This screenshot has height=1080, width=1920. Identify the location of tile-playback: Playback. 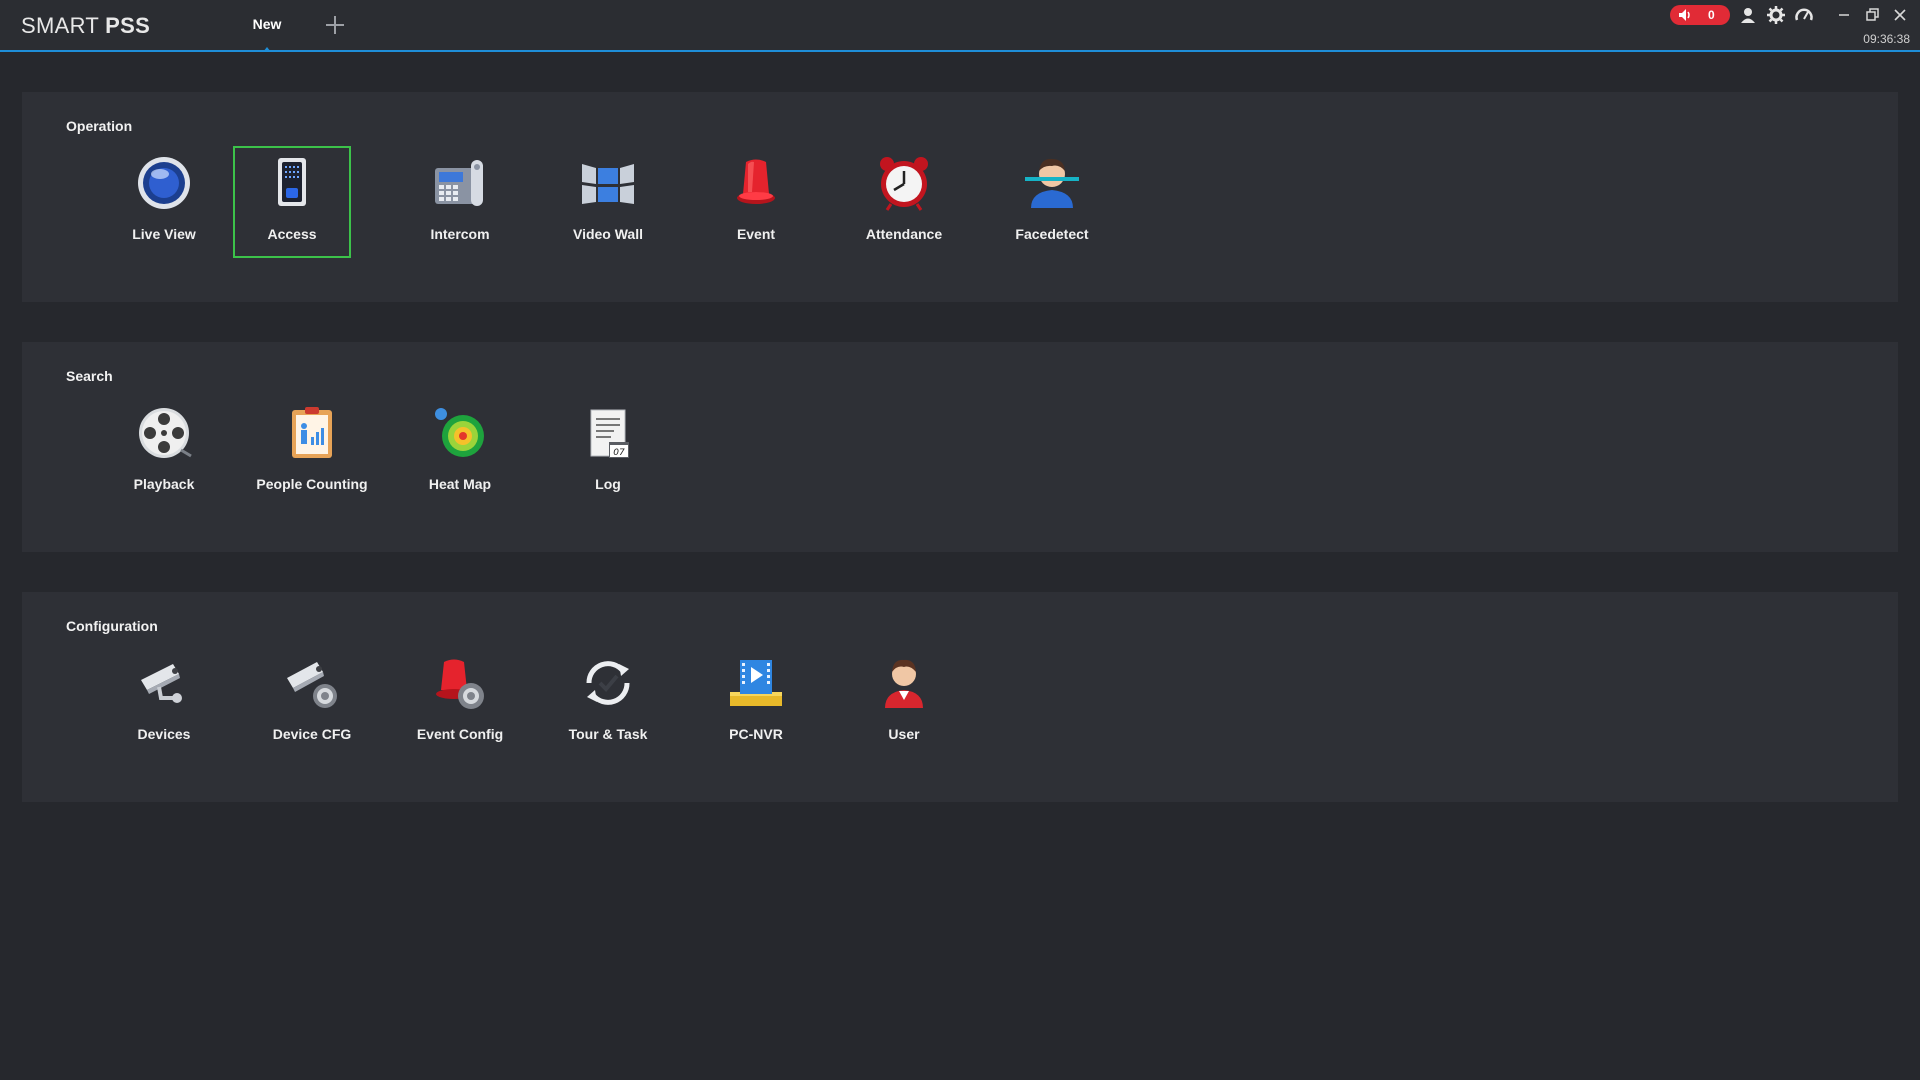
(164, 452).